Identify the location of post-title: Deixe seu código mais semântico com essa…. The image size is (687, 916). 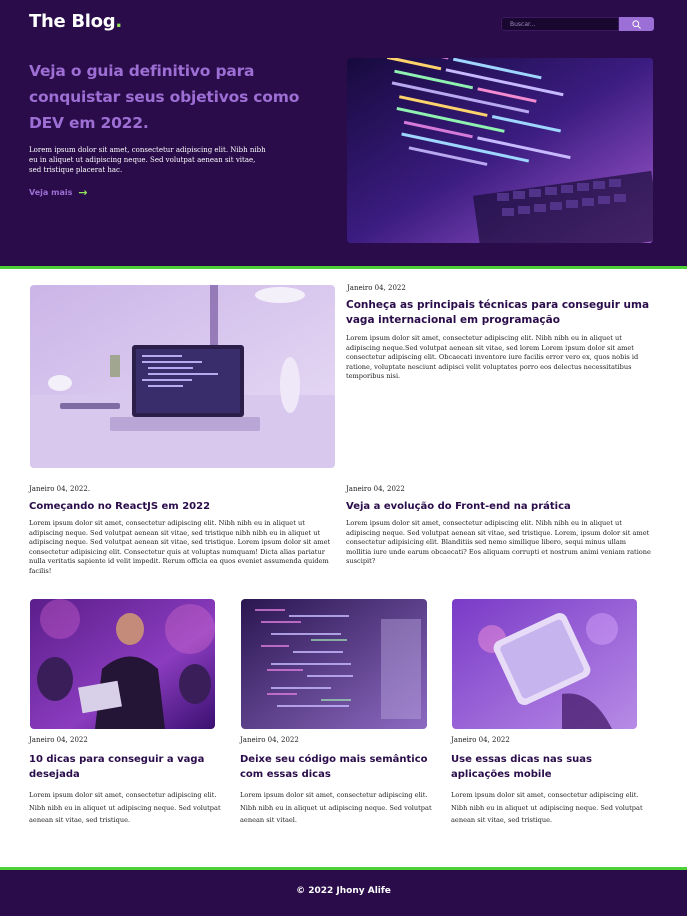
(340, 767).